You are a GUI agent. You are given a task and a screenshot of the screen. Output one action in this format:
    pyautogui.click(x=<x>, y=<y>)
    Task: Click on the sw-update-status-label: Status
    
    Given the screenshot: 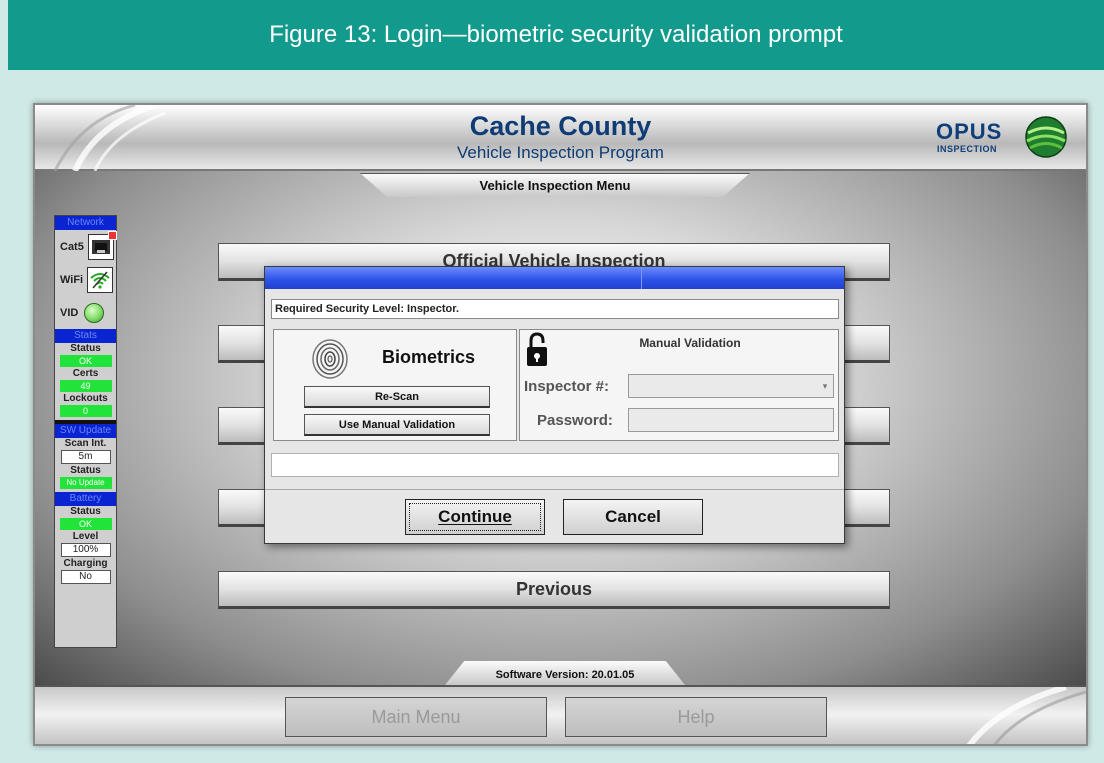 What is the action you would take?
    pyautogui.click(x=85, y=470)
    